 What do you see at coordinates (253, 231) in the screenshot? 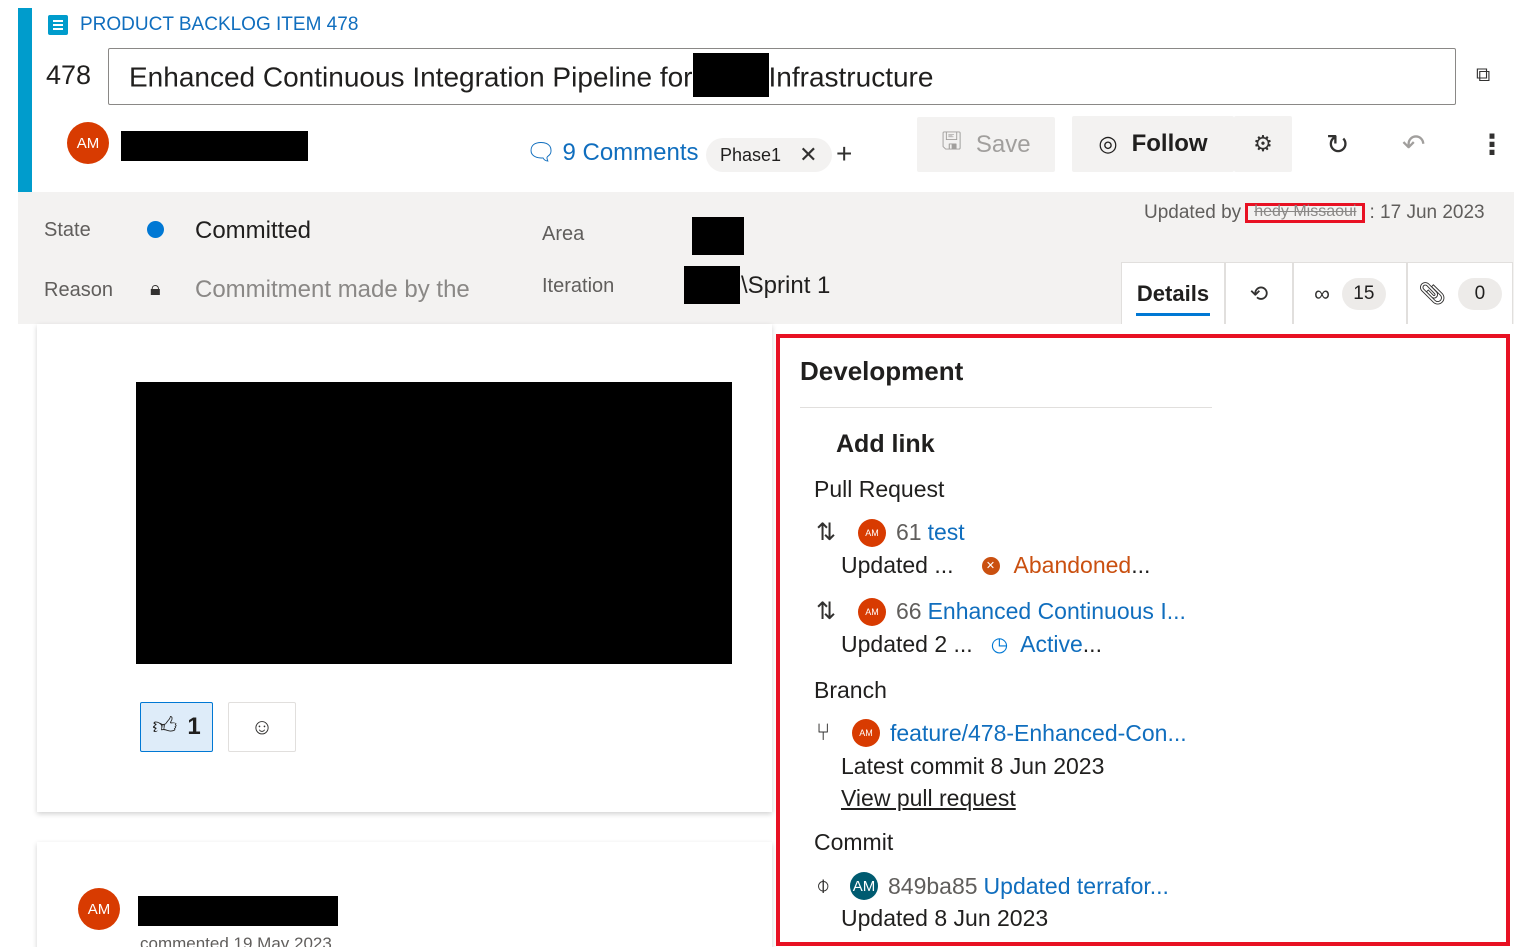
I see `state-field: Committed` at bounding box center [253, 231].